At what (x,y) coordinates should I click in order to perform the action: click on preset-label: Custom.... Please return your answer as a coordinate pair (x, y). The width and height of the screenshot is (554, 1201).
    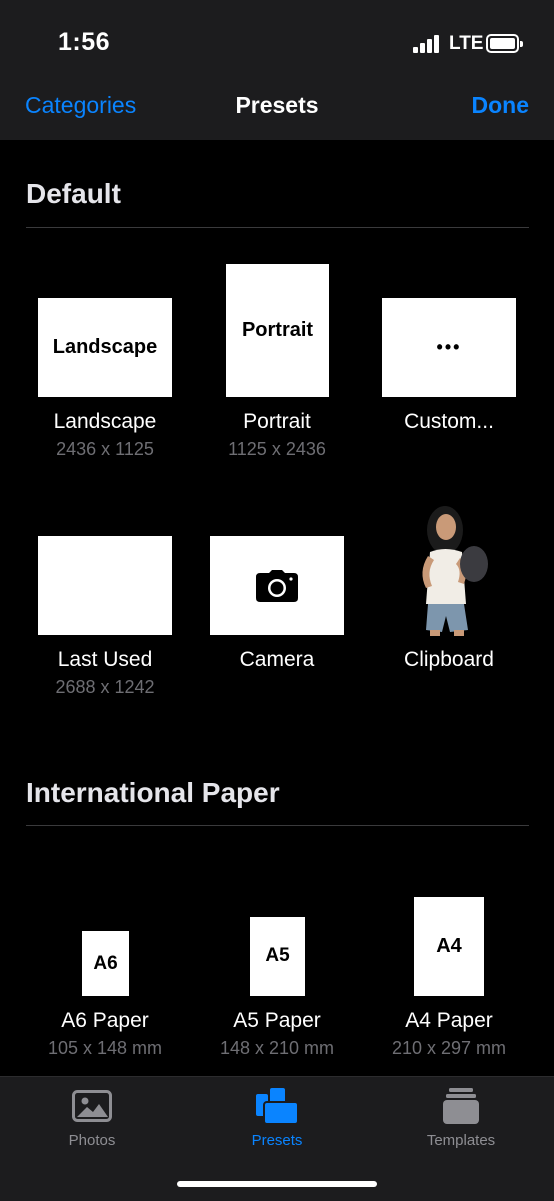
    Looking at the image, I should click on (449, 421).